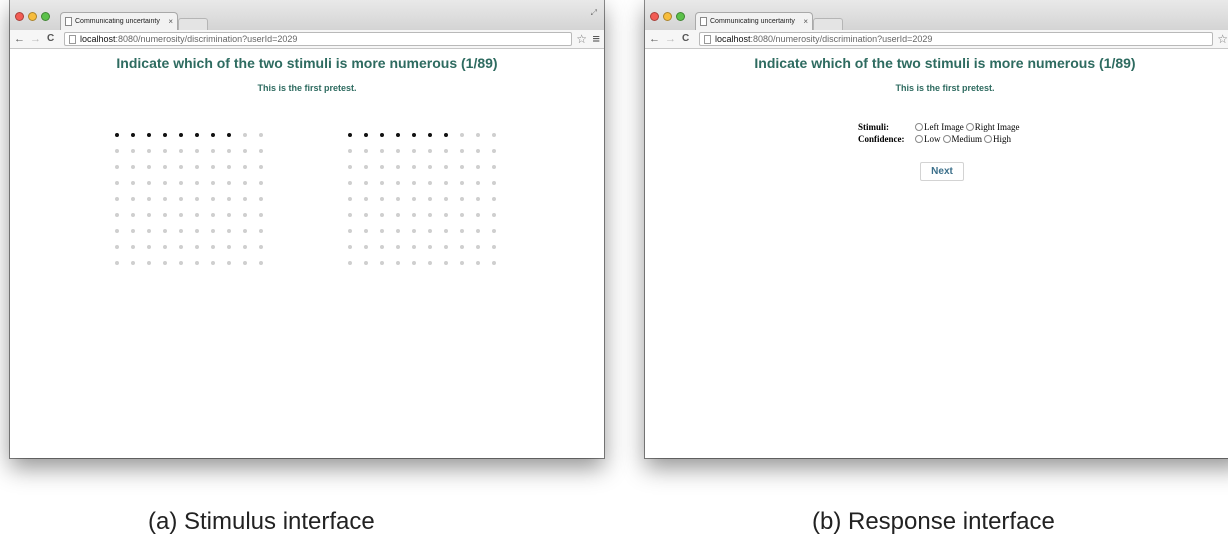 The height and width of the screenshot is (542, 1228). I want to click on window-controls, so click(32, 16).